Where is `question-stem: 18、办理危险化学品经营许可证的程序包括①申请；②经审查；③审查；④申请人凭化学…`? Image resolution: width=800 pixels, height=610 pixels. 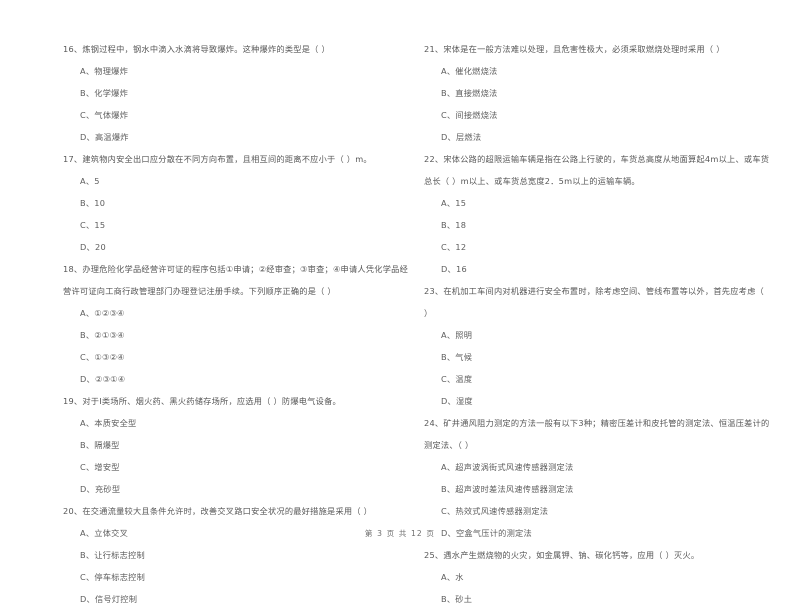
question-stem: 18、办理危险化学品经营许可证的程序包括①申请；②经审查；③审查；④申请人凭化学… is located at coordinates (236, 269).